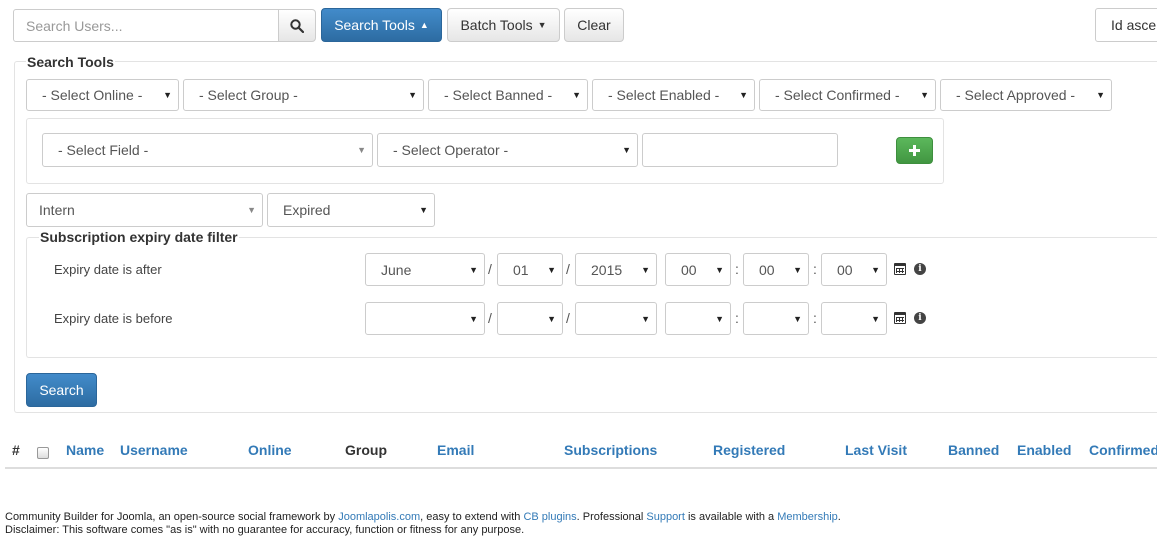 Image resolution: width=1157 pixels, height=536 pixels. I want to click on caret-down-icon: ▼, so click(542, 25).